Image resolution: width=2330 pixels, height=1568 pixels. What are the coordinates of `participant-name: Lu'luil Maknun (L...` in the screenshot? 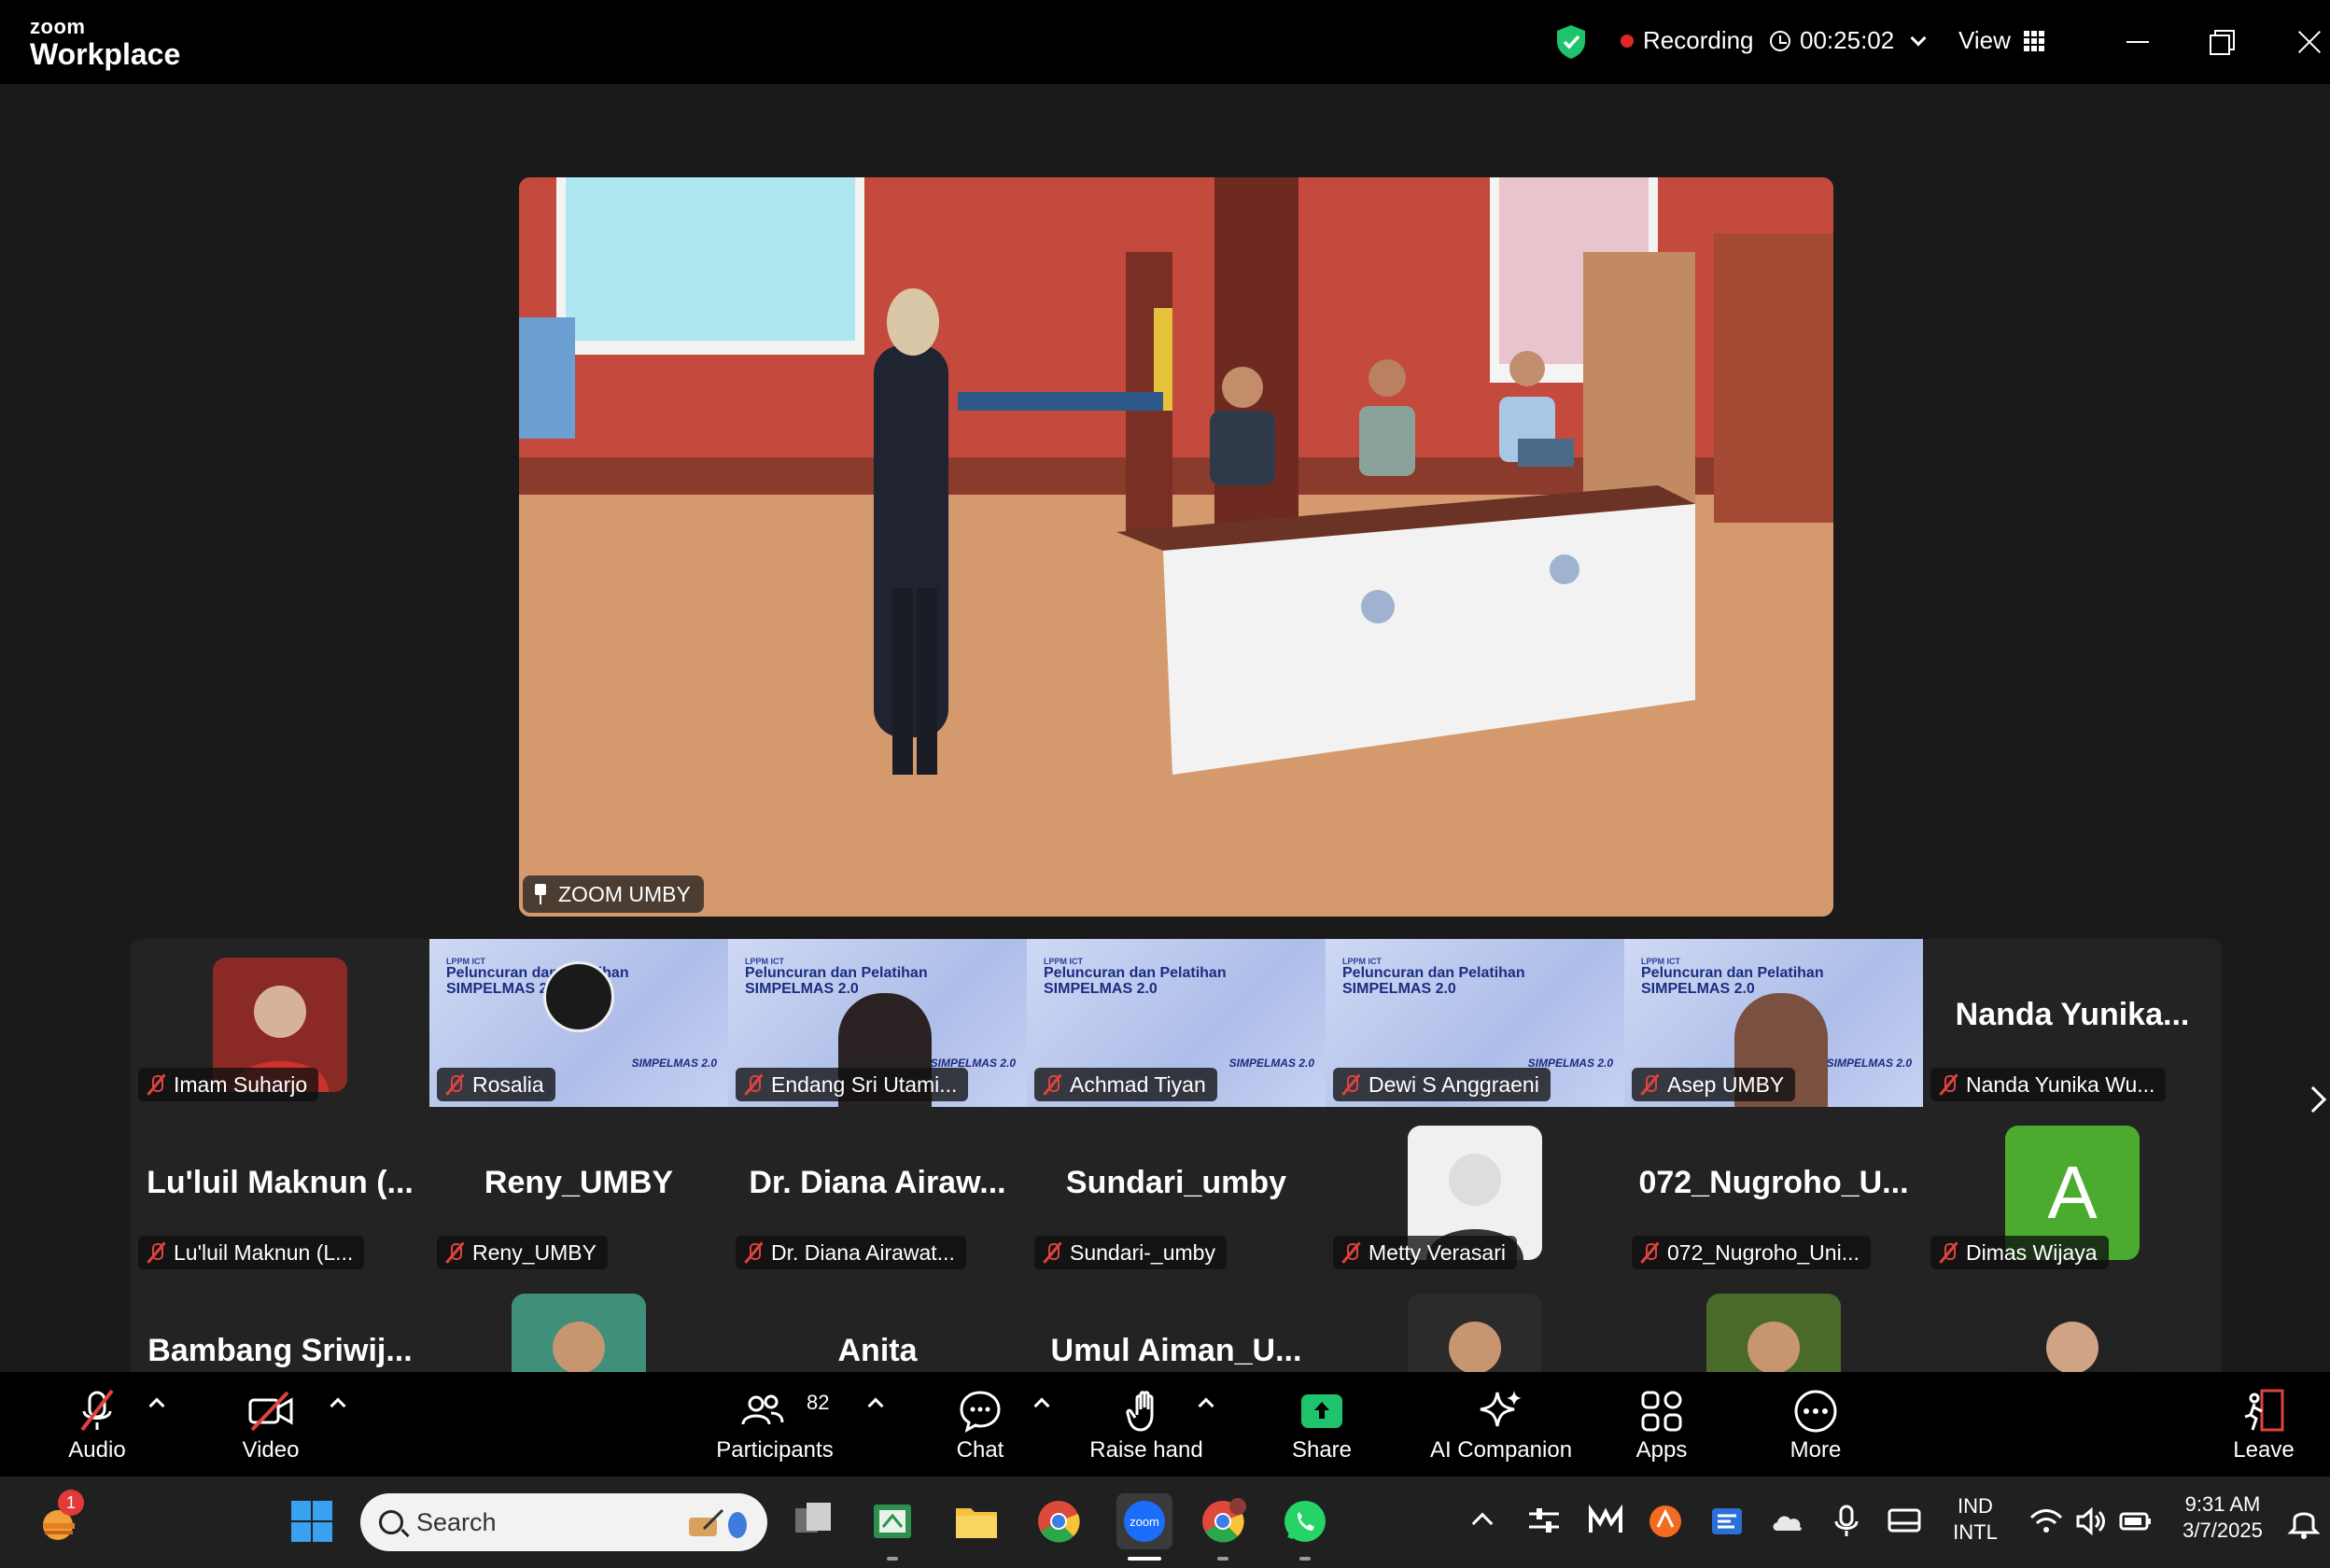 It's located at (264, 1252).